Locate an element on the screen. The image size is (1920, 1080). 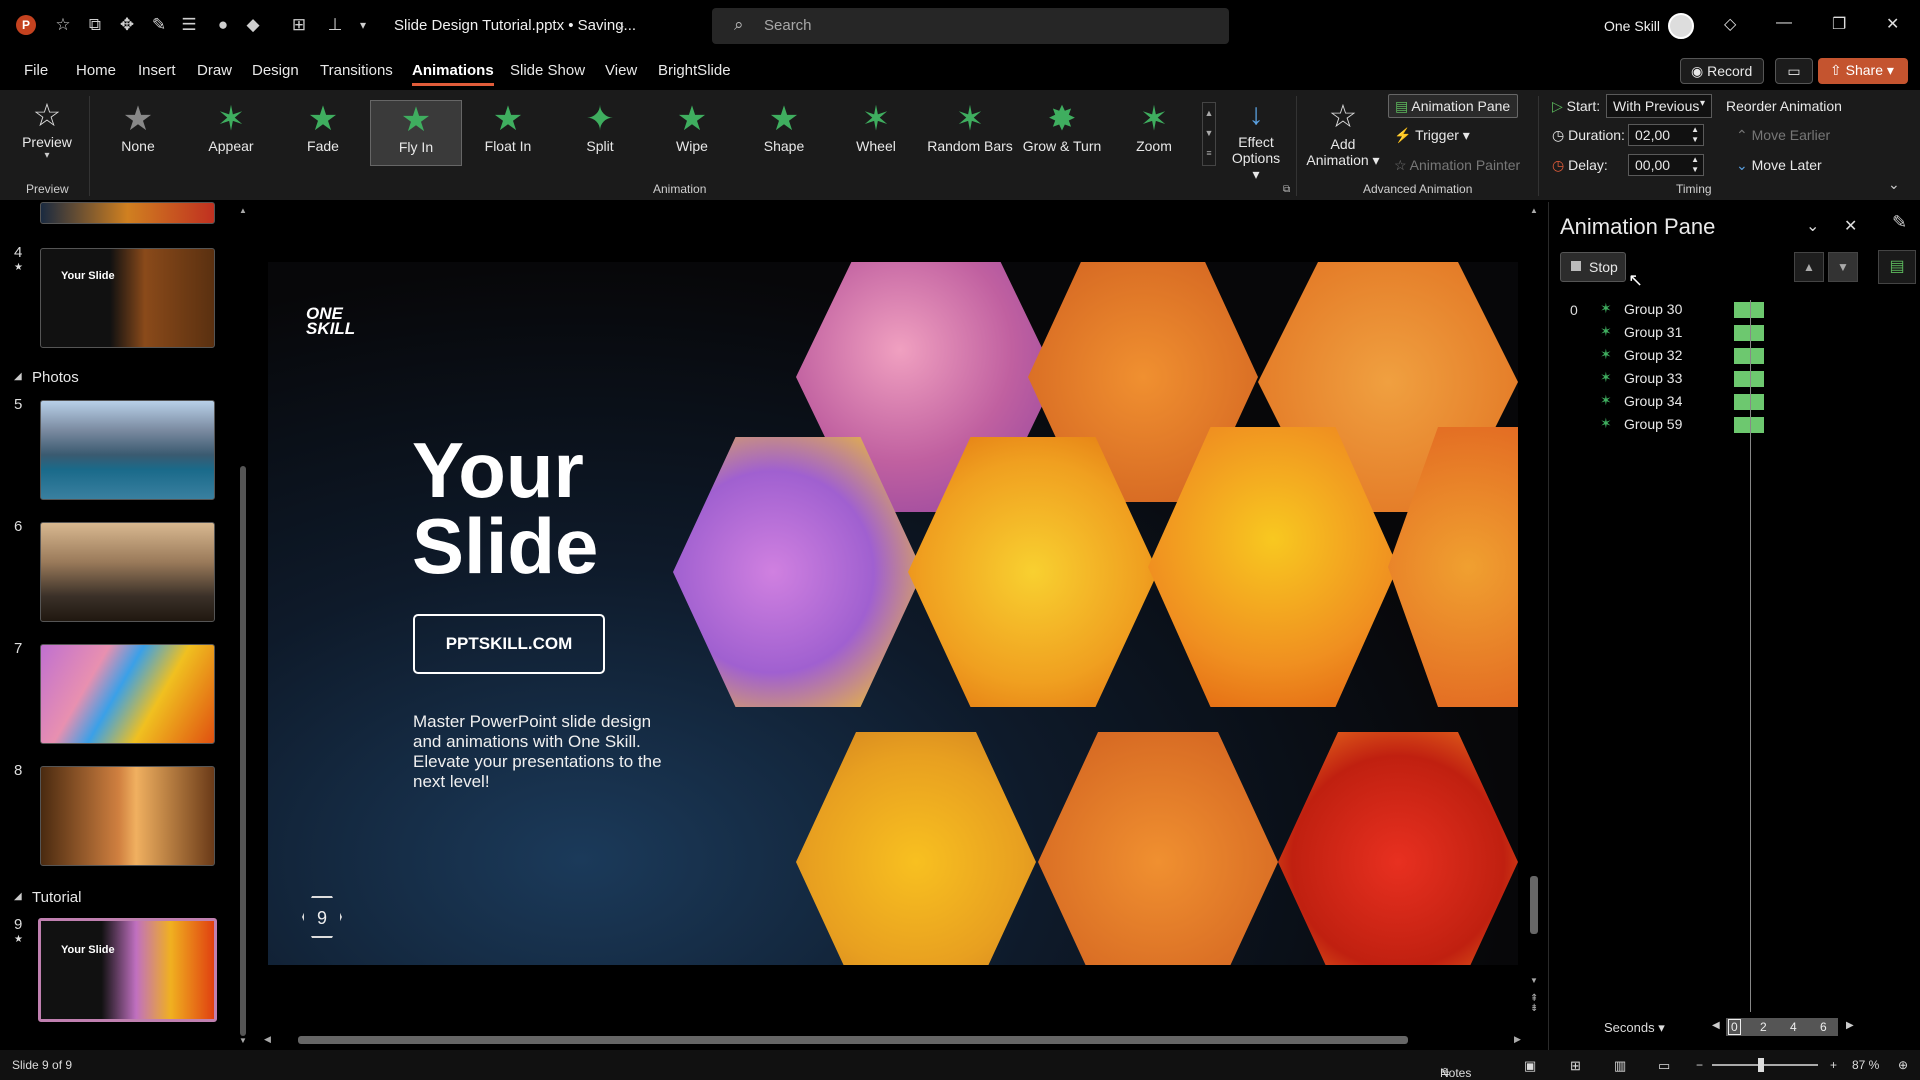
pane-options-chevron-icon: ⌄ is located at coordinates (1812, 226).